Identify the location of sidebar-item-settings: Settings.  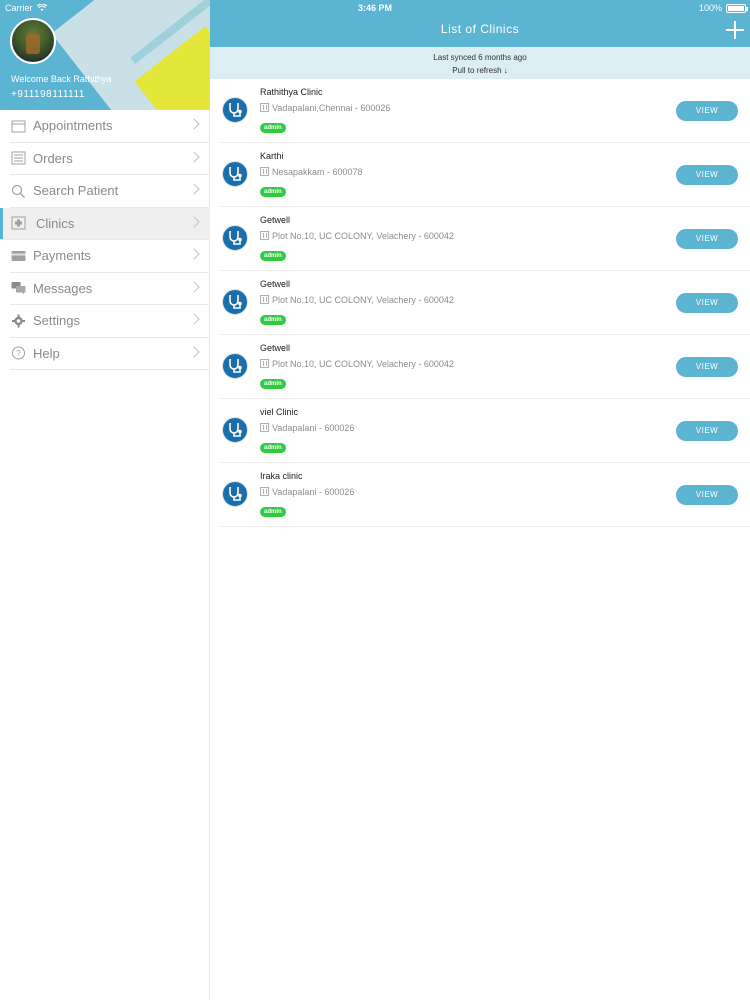
(110, 321).